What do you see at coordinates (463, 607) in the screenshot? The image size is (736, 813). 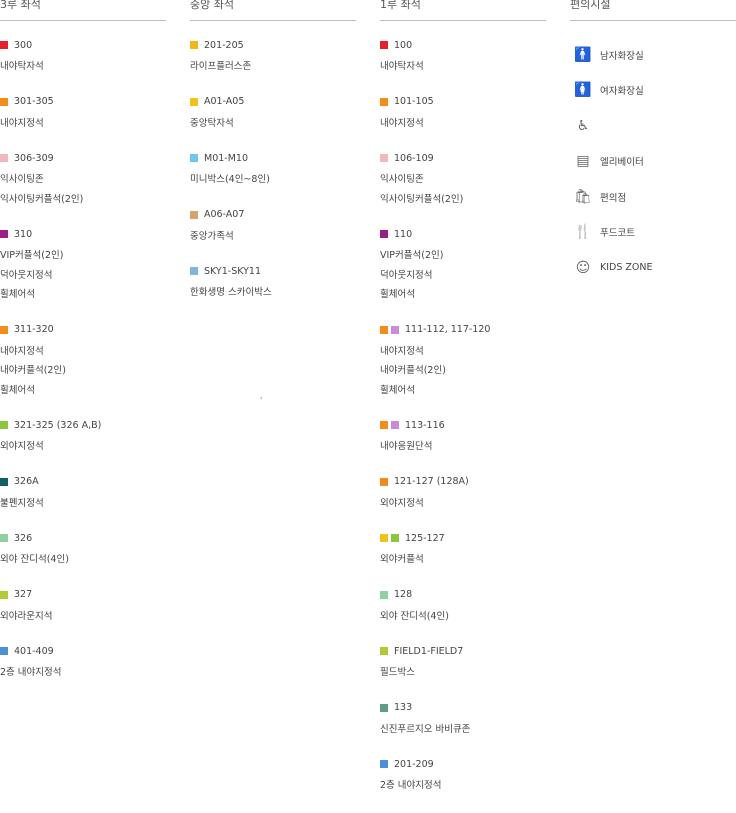 I see `seat-item: 128 외야 잔디석(4인)` at bounding box center [463, 607].